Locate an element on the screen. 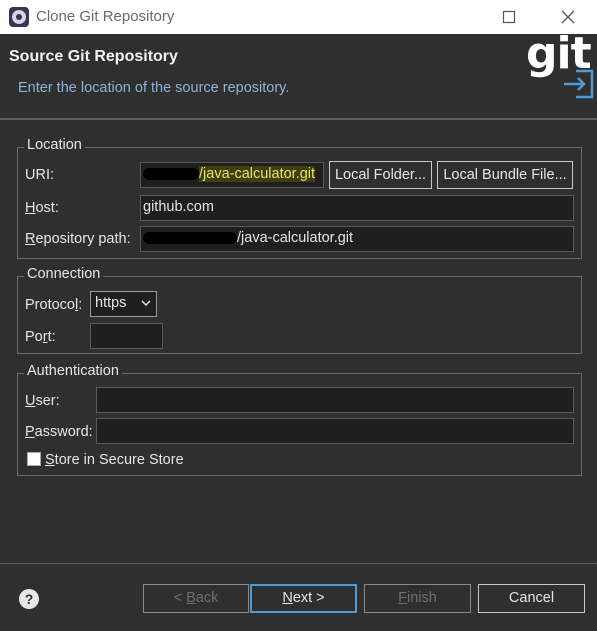  location-legend: Location is located at coordinates (54, 145).